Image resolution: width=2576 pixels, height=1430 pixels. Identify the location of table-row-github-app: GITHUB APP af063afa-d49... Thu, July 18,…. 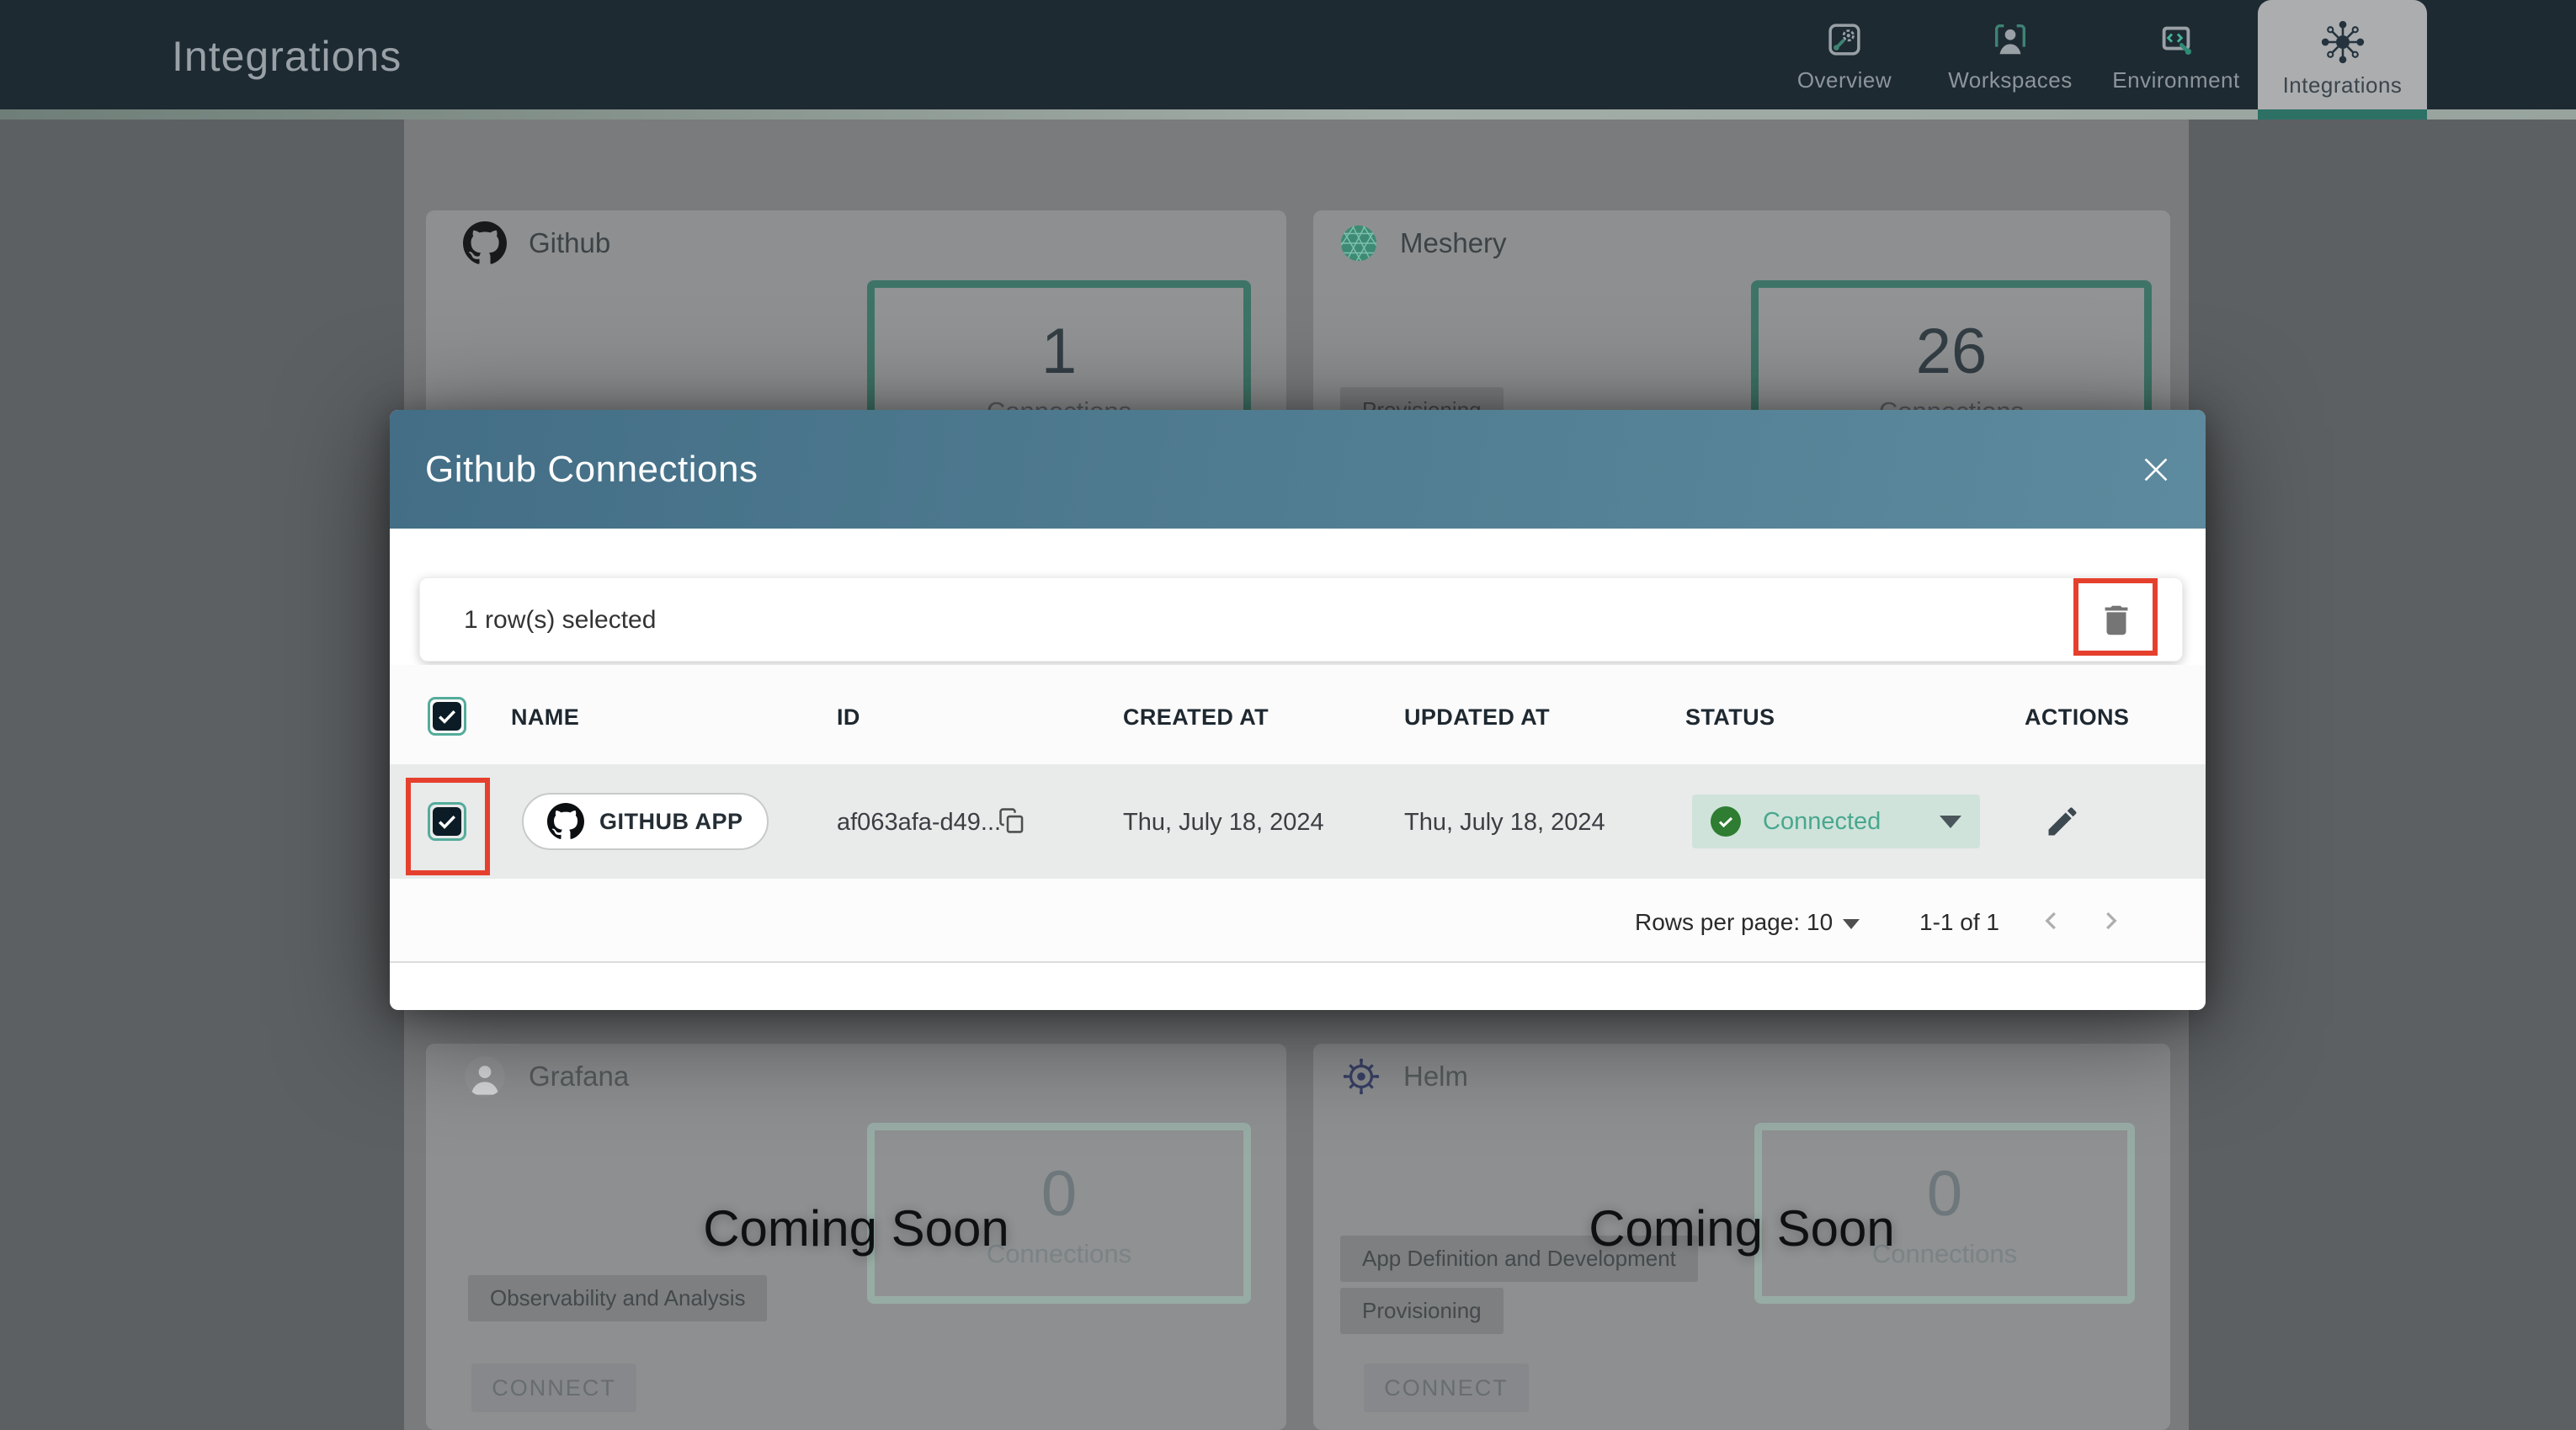
(1298, 821).